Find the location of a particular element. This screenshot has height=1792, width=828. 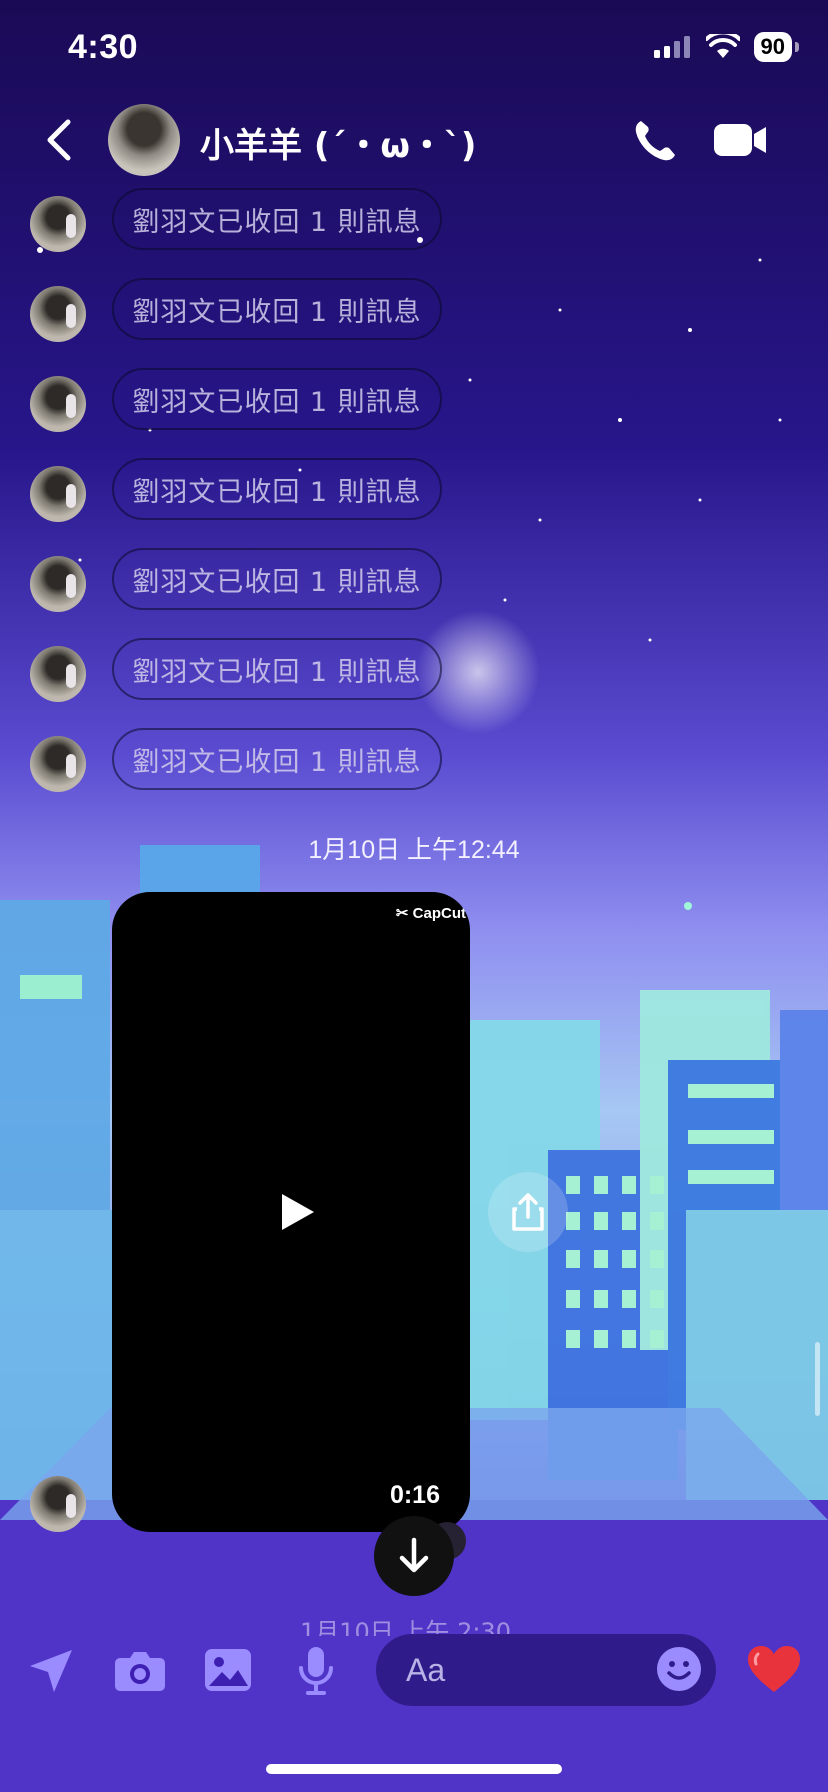

contact-avatar is located at coordinates (144, 140).